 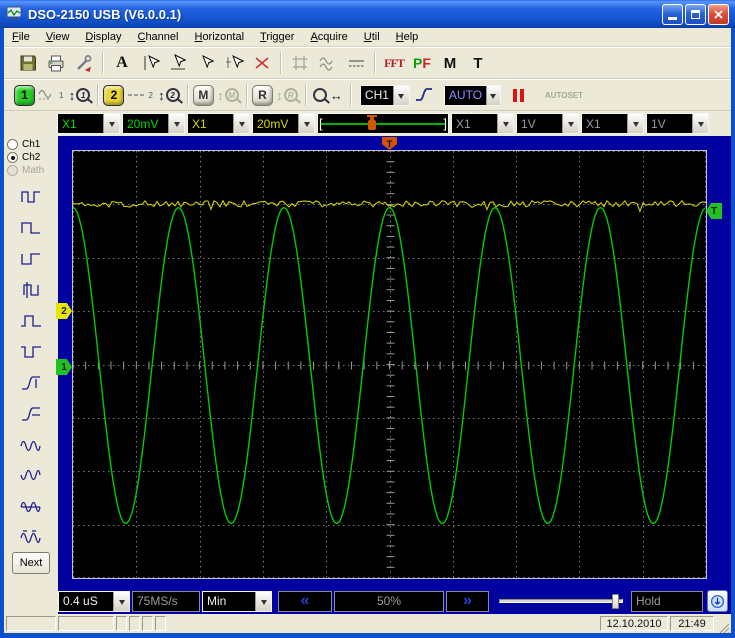 What do you see at coordinates (717, 601) in the screenshot?
I see `update-button` at bounding box center [717, 601].